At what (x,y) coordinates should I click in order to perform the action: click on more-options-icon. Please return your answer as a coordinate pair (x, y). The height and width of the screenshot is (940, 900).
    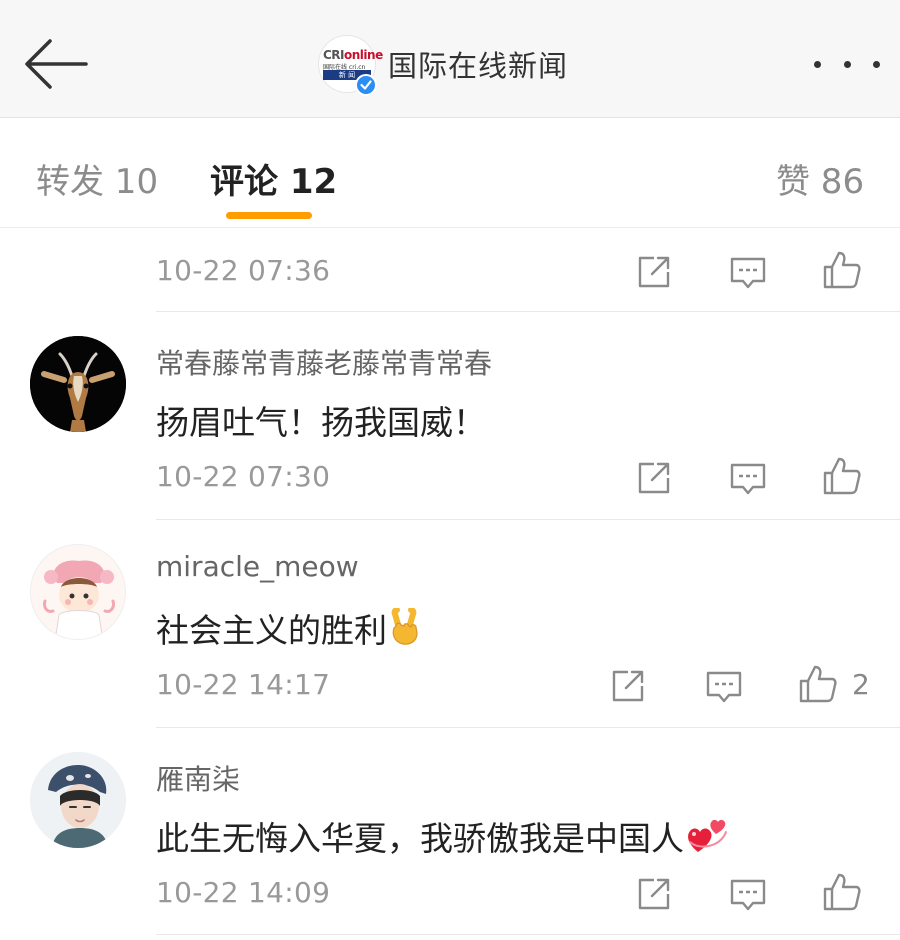
    Looking at the image, I should click on (847, 64).